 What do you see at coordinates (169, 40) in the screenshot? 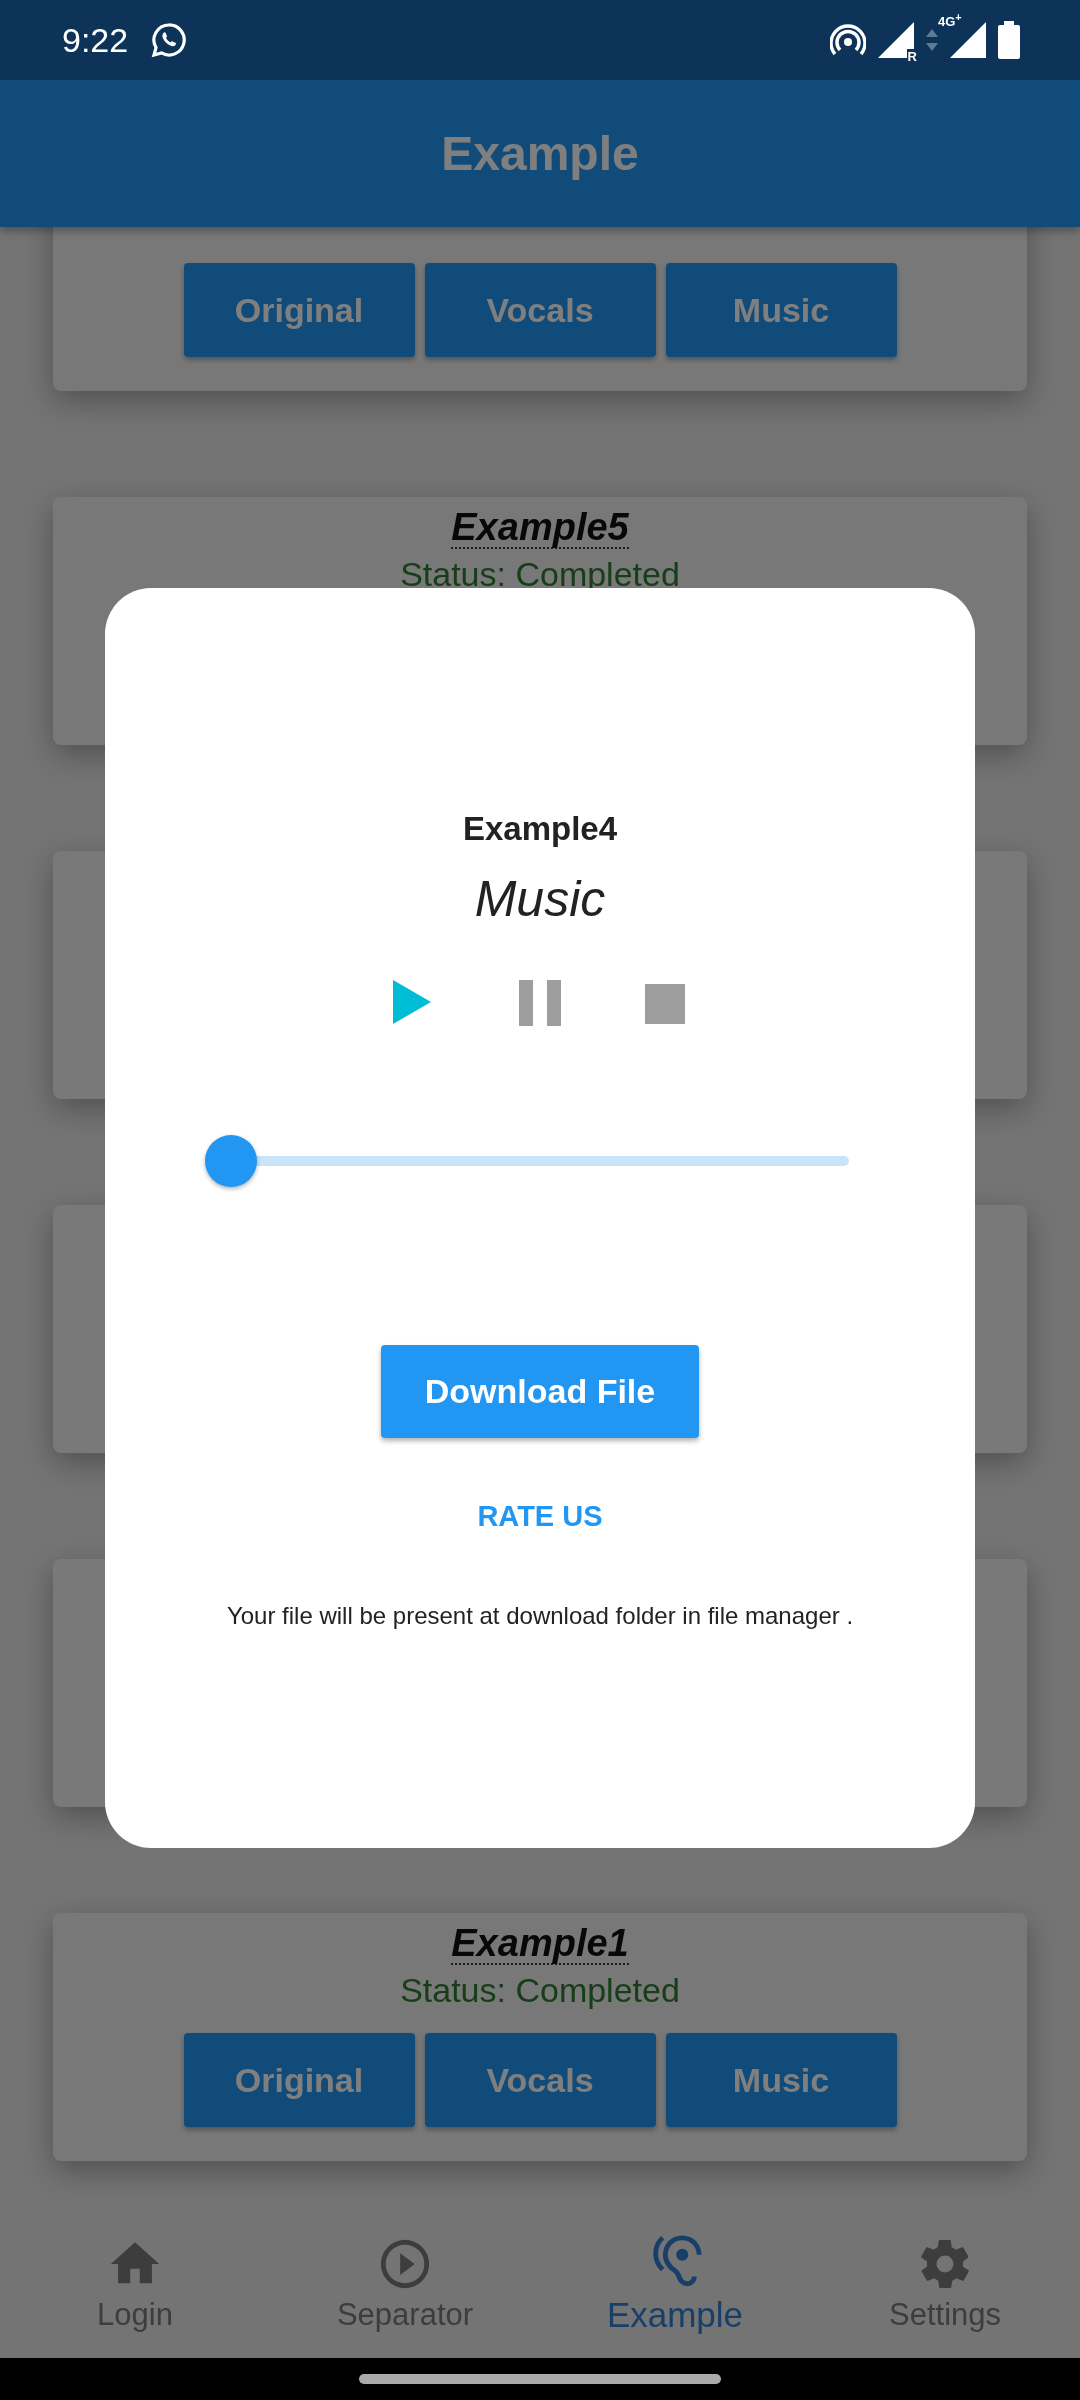
I see `chat-bubble-icon` at bounding box center [169, 40].